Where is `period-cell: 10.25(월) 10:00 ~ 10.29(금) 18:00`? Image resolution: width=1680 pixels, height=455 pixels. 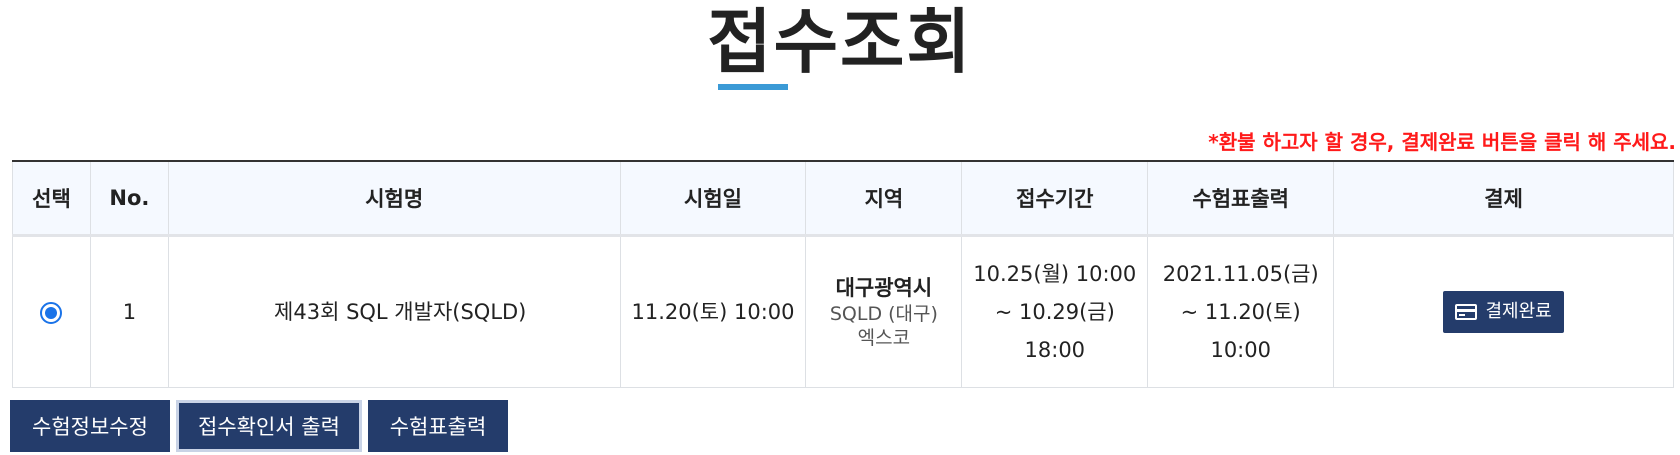
period-cell: 10.25(월) 10:00 ~ 10.29(금) 18:00 is located at coordinates (1055, 311).